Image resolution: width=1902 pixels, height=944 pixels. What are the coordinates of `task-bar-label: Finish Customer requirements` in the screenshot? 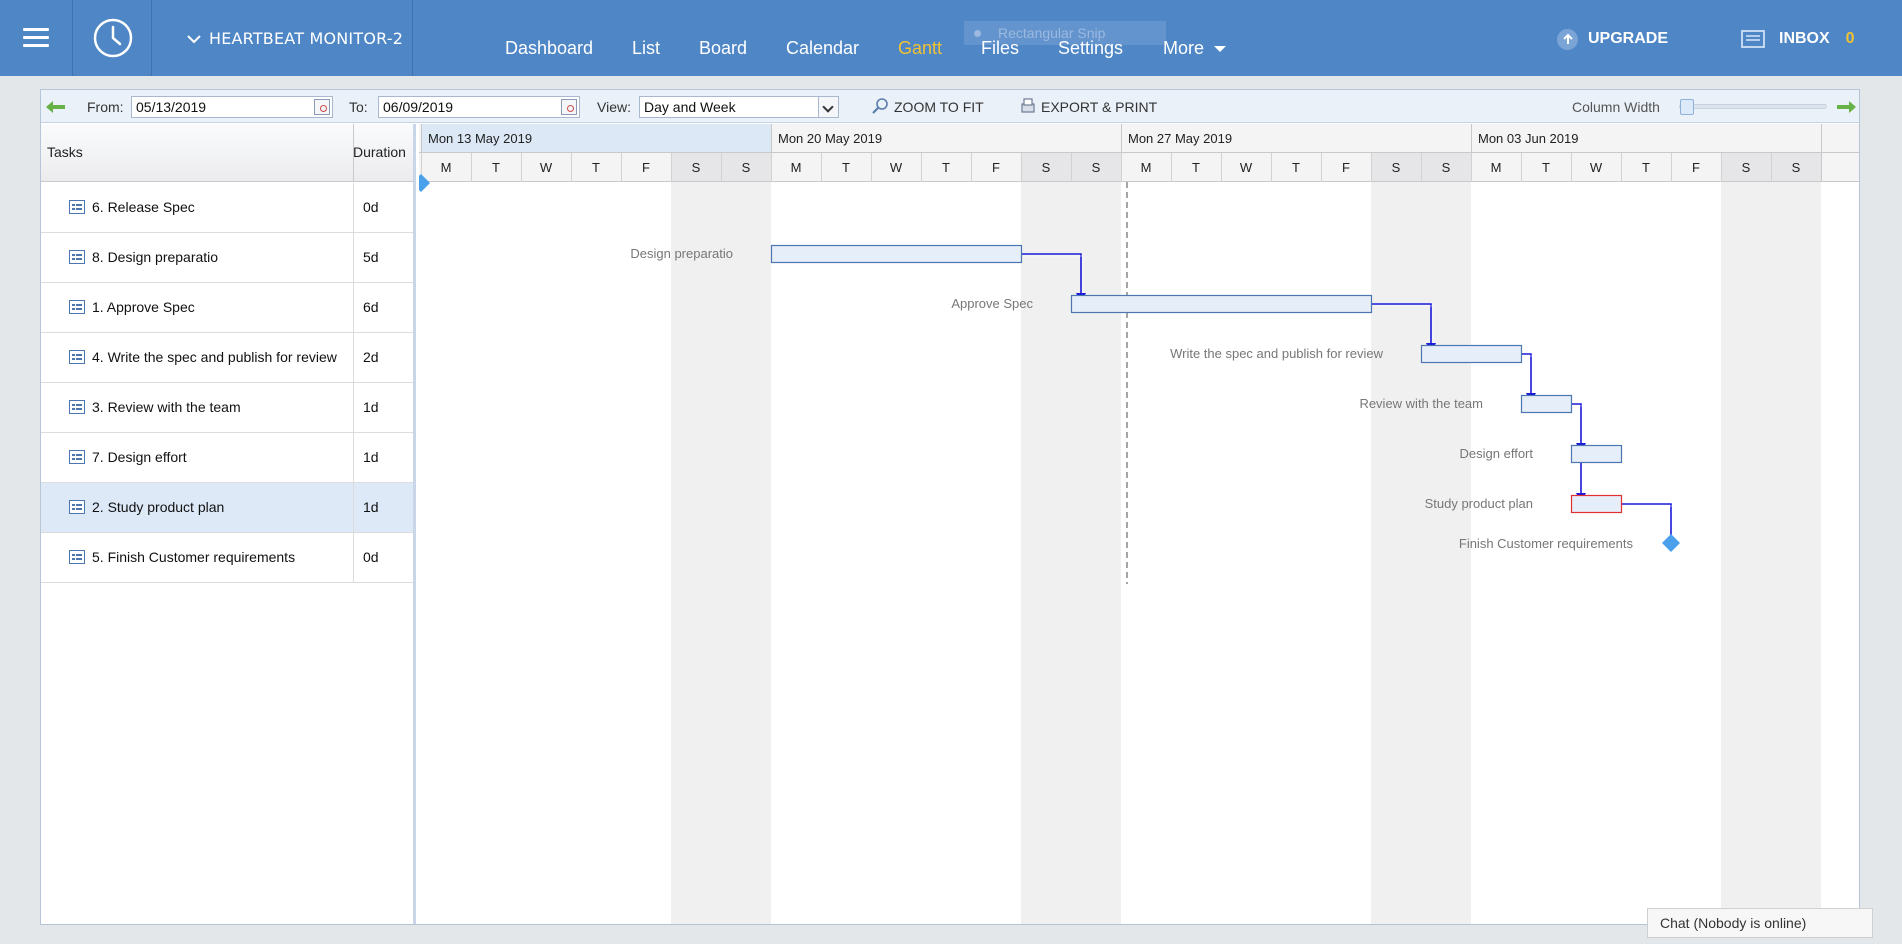 It's located at (1546, 543).